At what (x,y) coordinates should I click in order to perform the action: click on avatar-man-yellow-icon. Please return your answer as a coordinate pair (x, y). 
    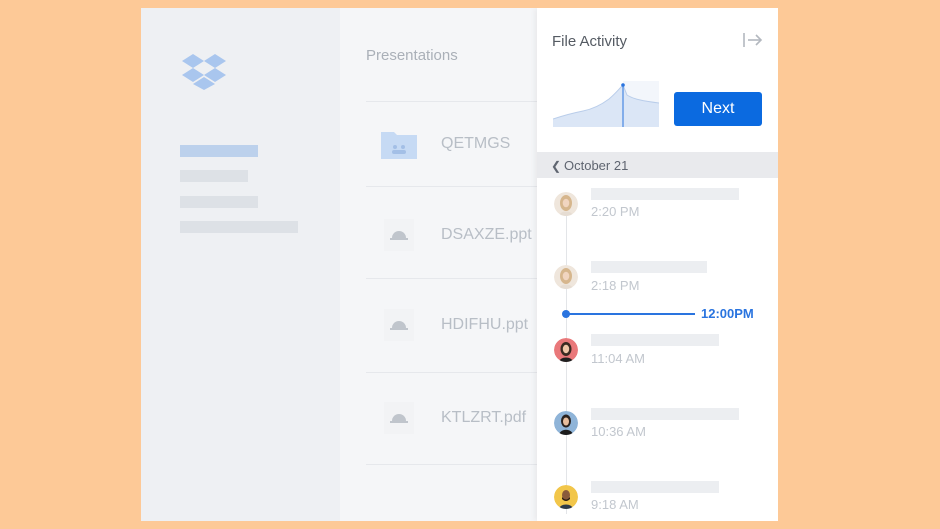
    Looking at the image, I should click on (566, 497).